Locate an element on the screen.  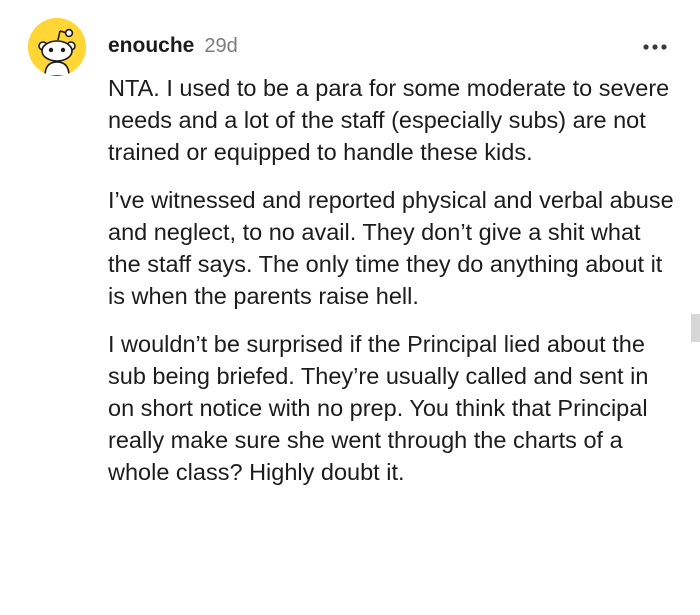
comment-meta: enouche 29d is located at coordinates (173, 48).